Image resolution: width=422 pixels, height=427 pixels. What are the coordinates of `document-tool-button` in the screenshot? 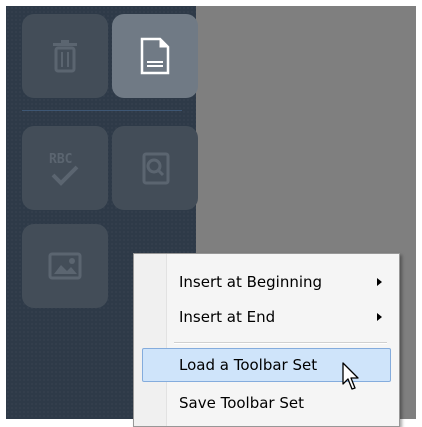 It's located at (155, 56).